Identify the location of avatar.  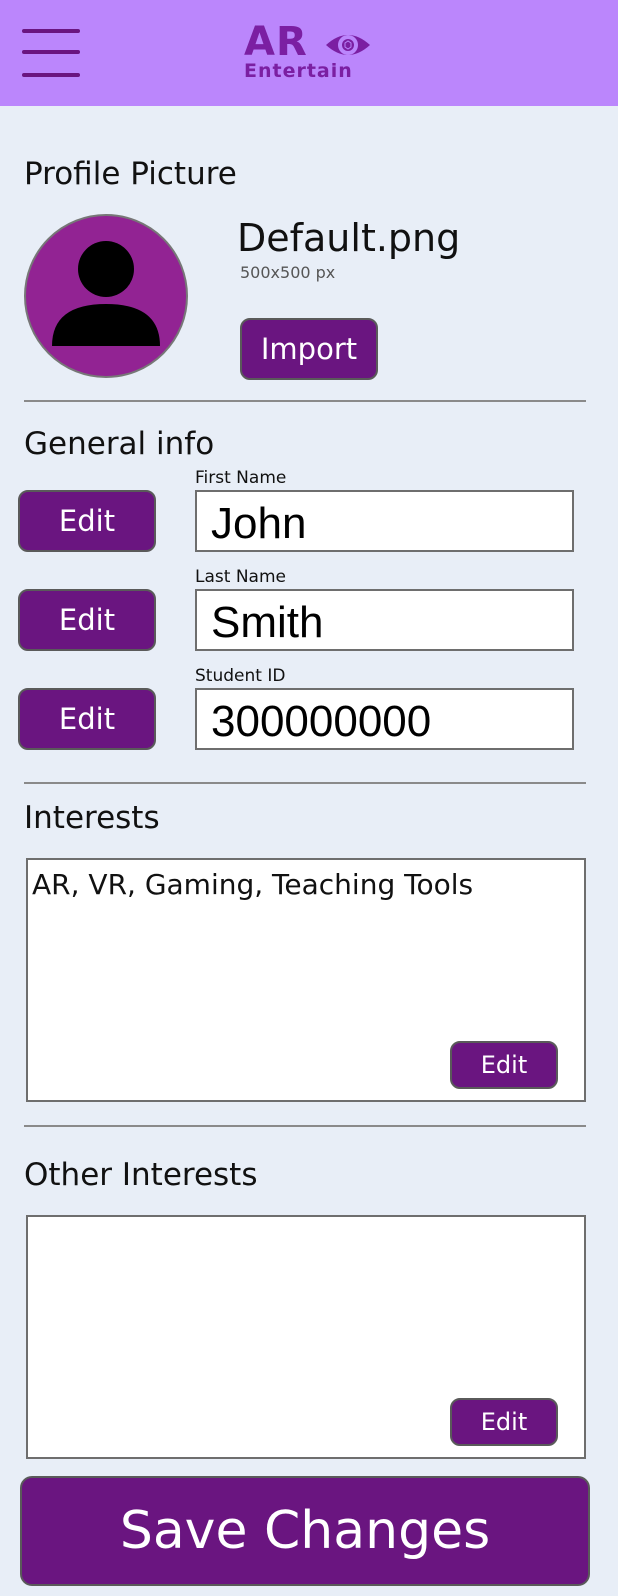
(106, 296).